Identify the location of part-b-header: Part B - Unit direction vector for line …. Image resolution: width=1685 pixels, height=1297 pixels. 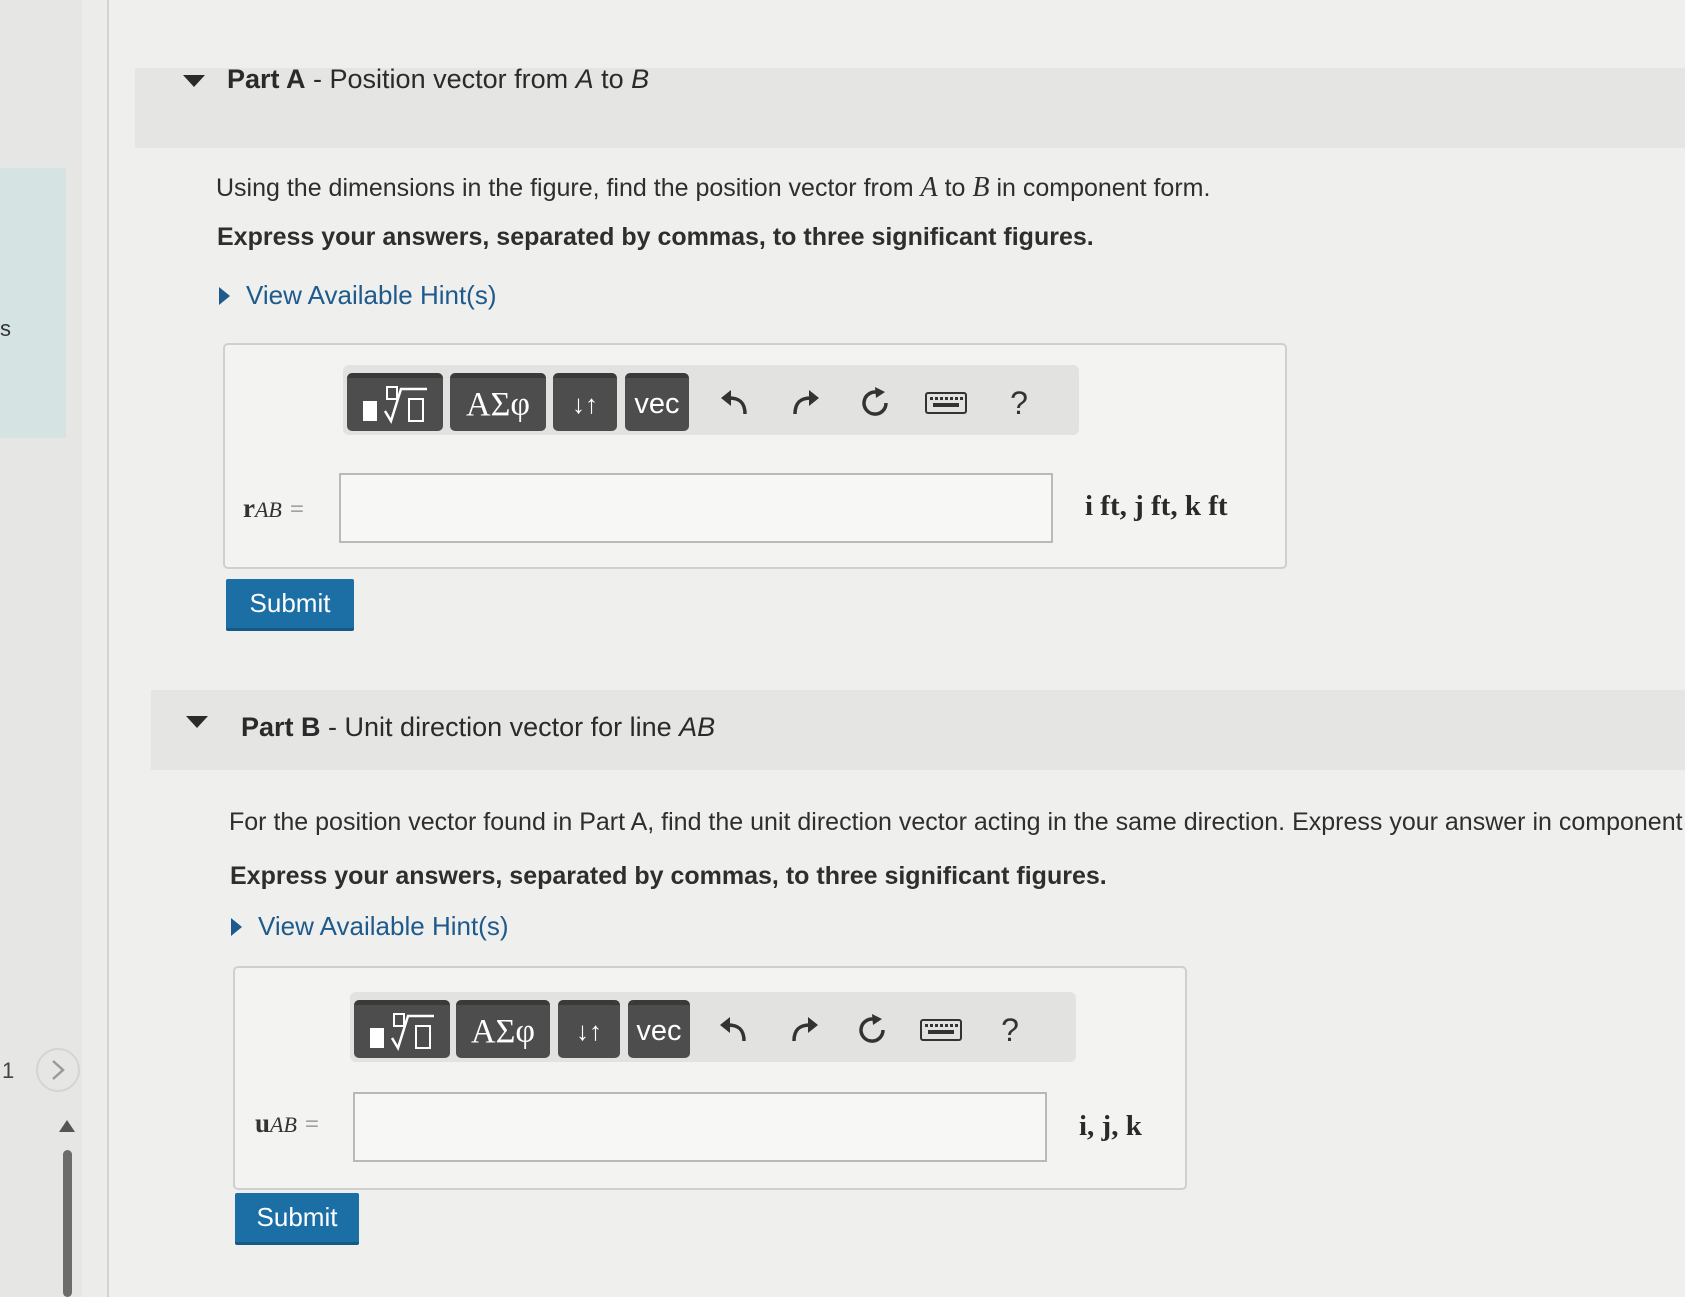
(918, 730).